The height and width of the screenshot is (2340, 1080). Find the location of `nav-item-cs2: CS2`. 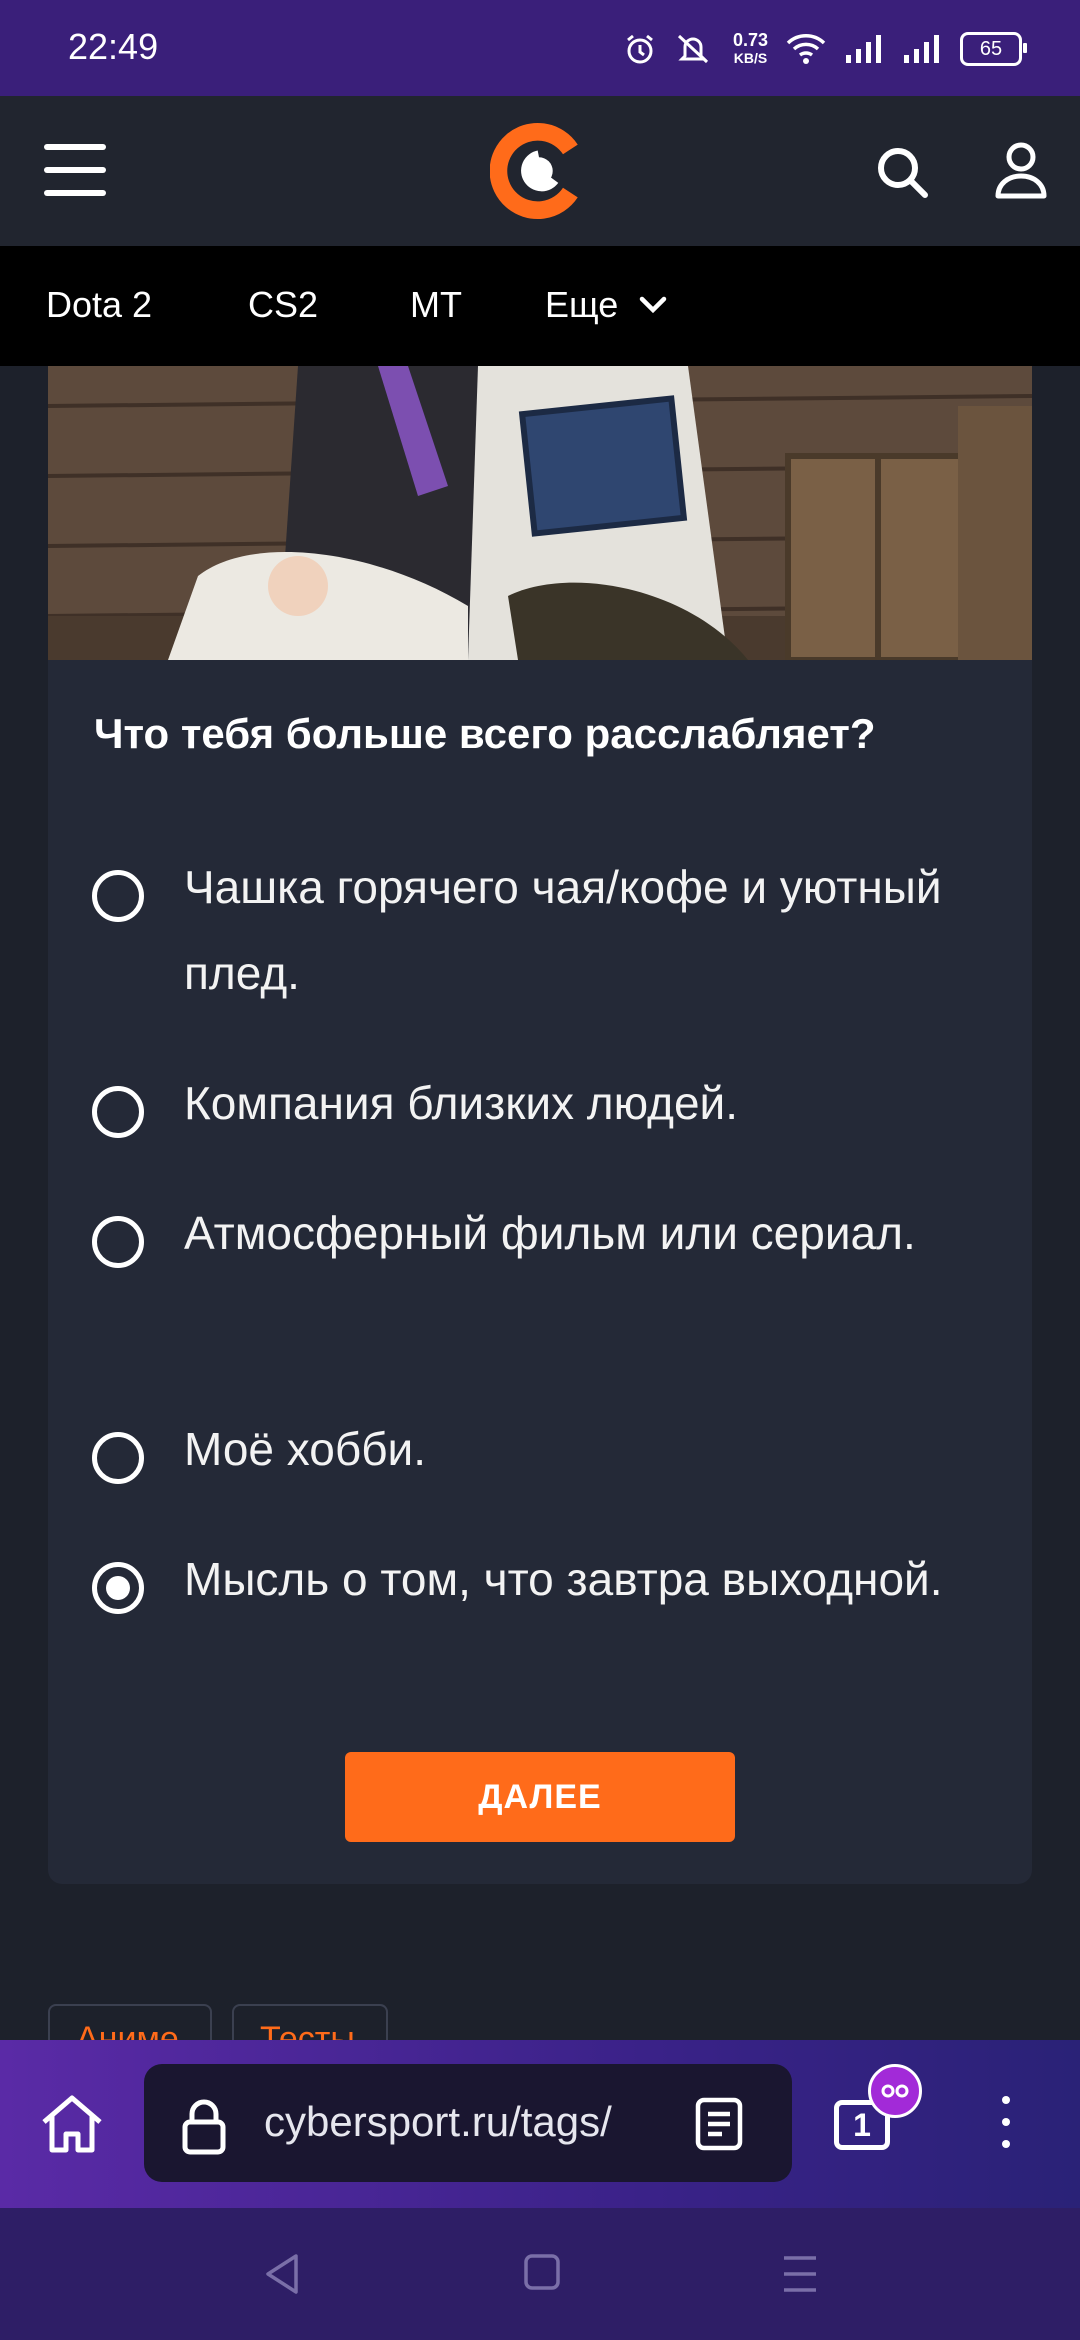

nav-item-cs2: CS2 is located at coordinates (283, 305).